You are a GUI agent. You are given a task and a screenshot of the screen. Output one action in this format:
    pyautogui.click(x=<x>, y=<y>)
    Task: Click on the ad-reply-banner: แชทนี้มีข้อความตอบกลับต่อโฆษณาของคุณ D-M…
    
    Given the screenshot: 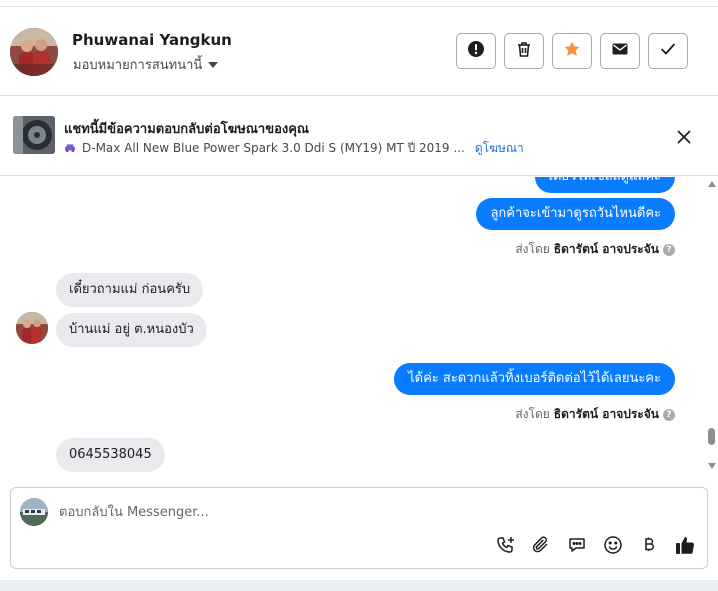 What is the action you would take?
    pyautogui.click(x=359, y=136)
    